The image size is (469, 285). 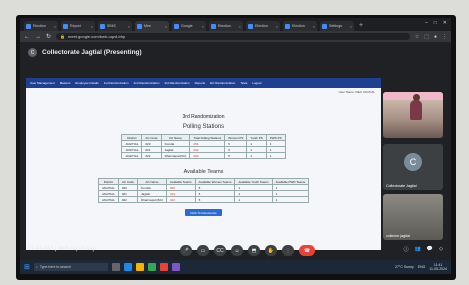 What do you see at coordinates (220, 250) in the screenshot?
I see `captions-icon: CC` at bounding box center [220, 250].